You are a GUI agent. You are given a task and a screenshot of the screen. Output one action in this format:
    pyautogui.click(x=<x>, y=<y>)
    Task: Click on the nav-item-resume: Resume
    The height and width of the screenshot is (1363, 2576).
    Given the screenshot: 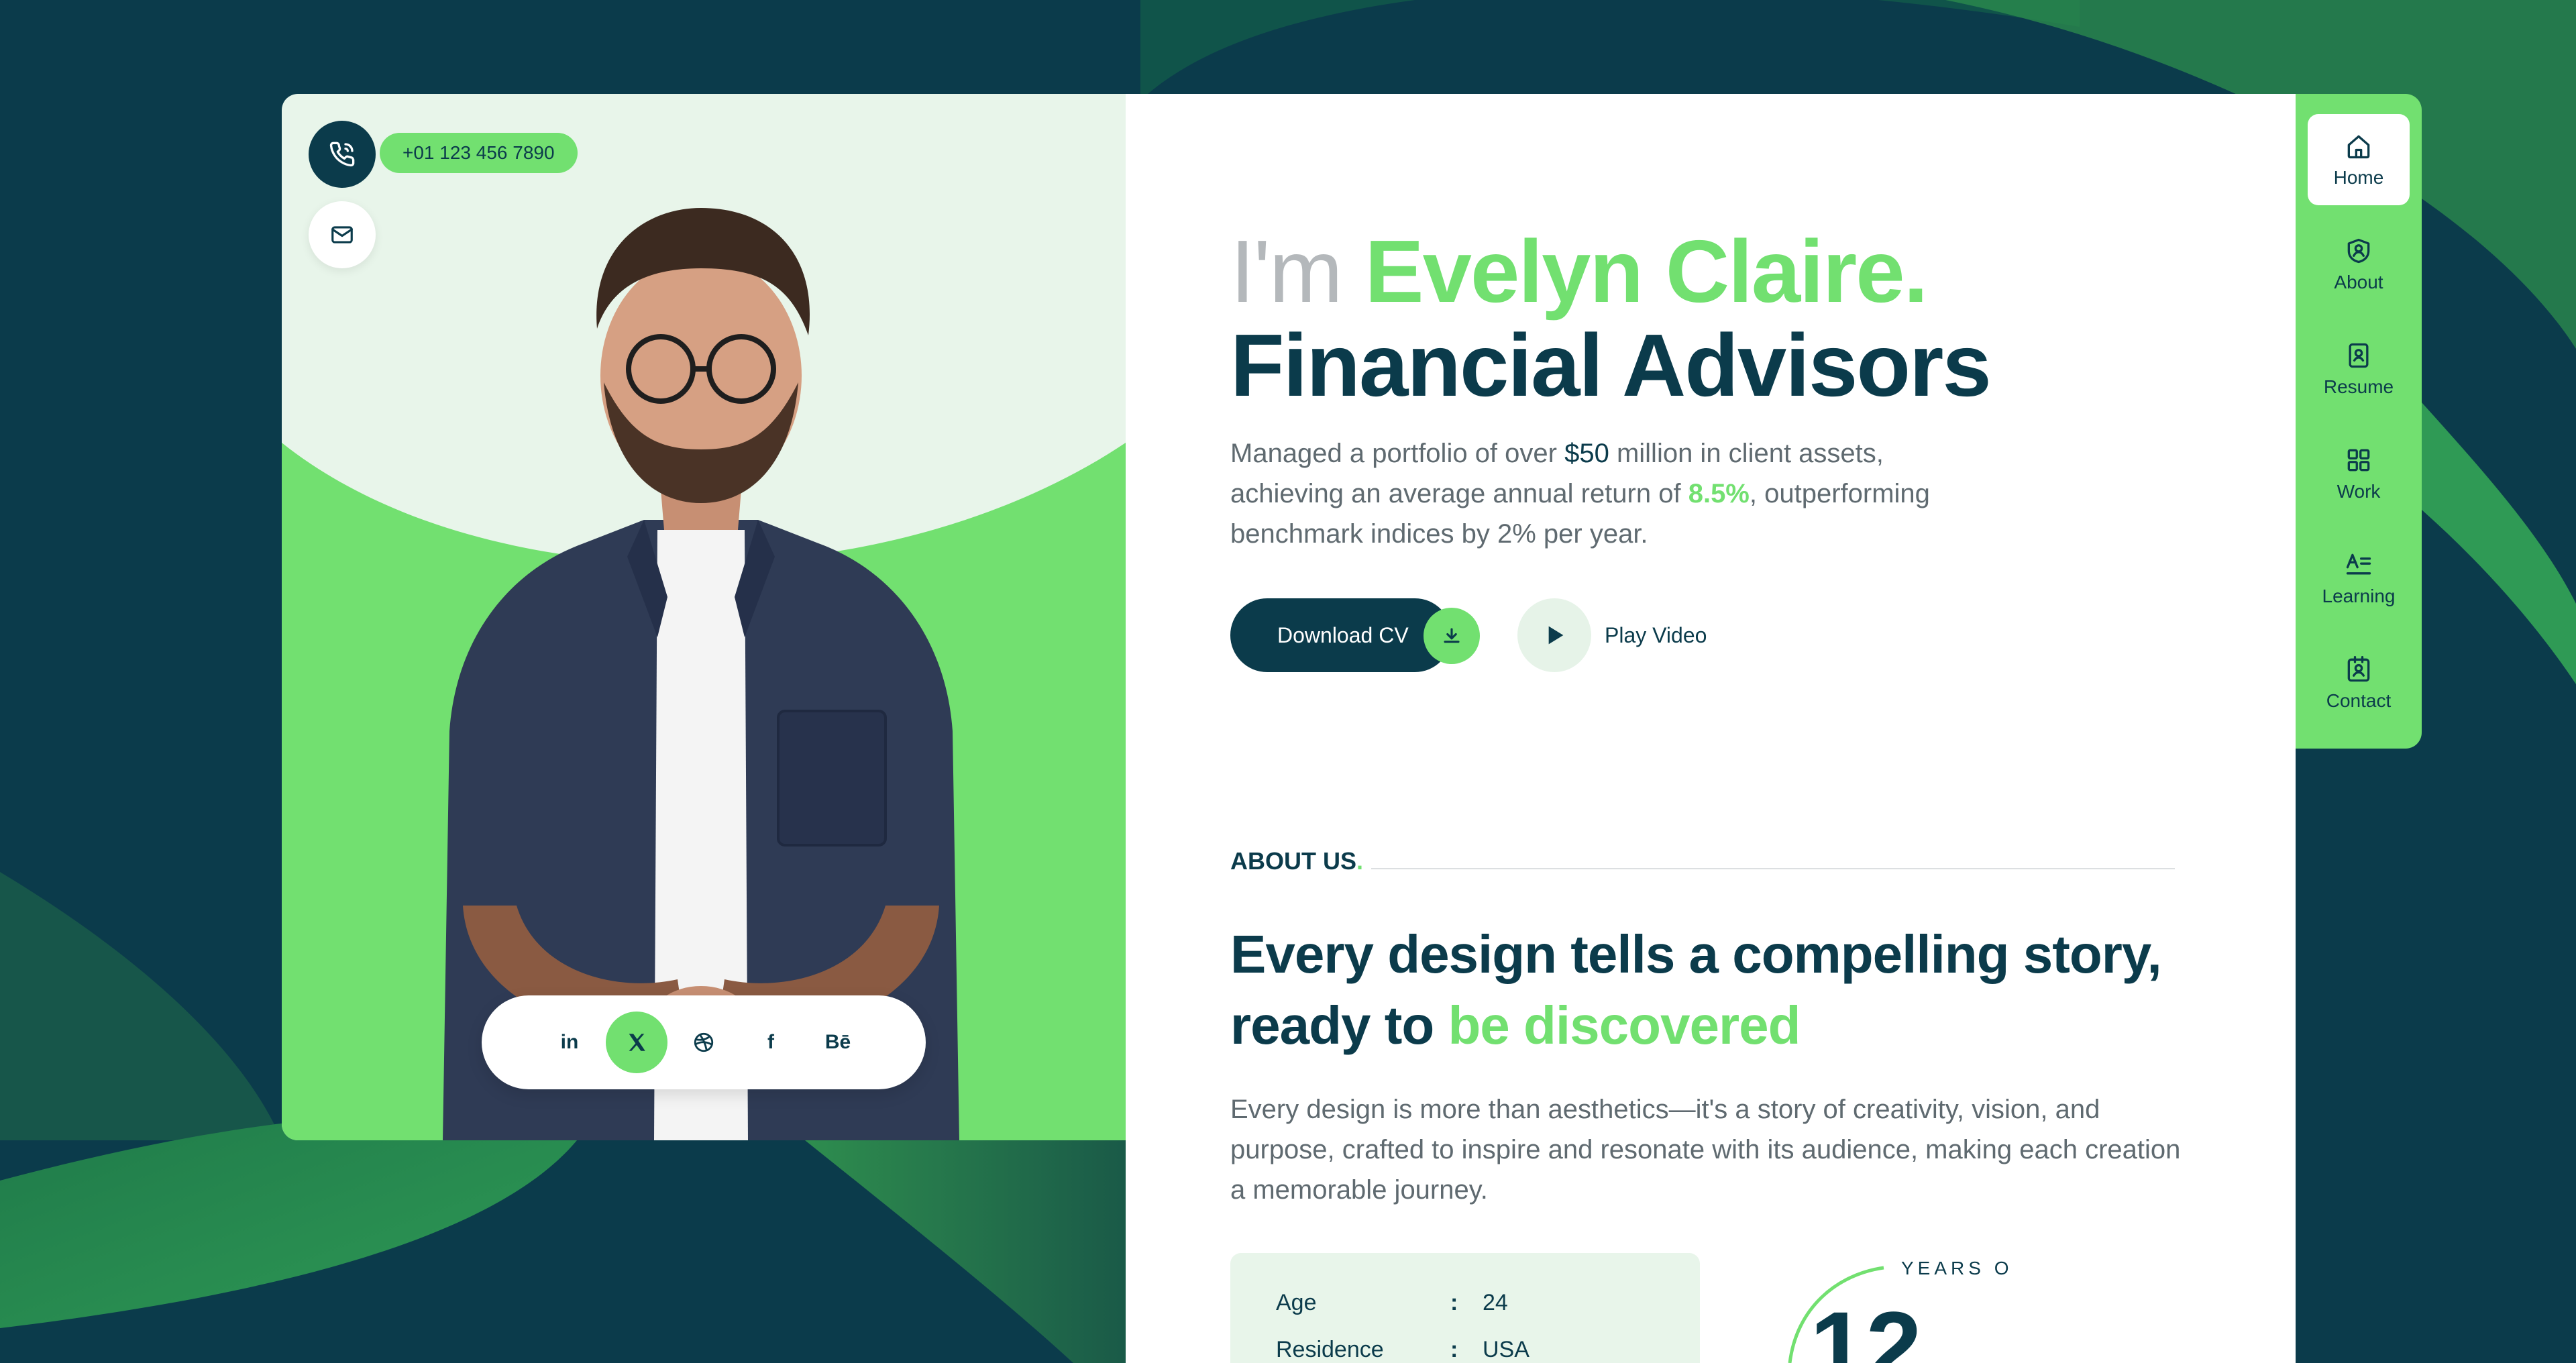 What is the action you would take?
    pyautogui.click(x=2359, y=369)
    